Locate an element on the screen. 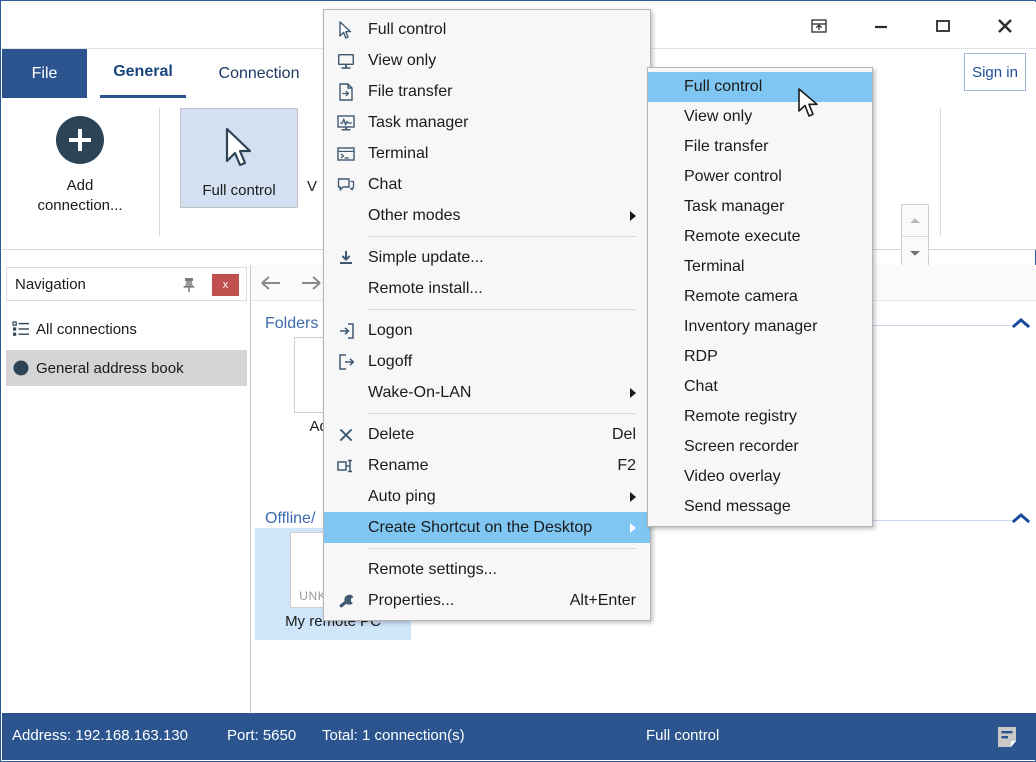 The image size is (1036, 762). tab-file: File is located at coordinates (44, 73).